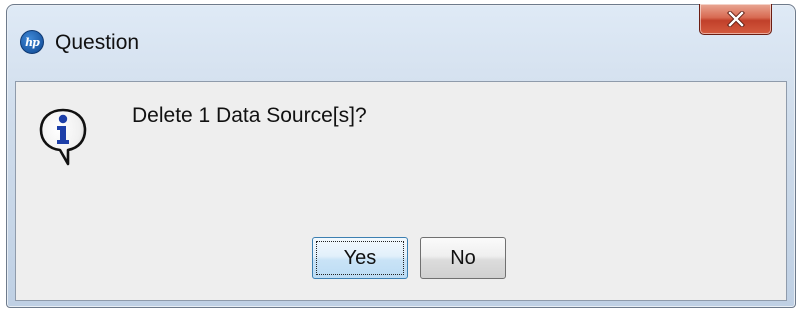  Describe the element at coordinates (97, 42) in the screenshot. I see `dialog-title: Question` at that location.